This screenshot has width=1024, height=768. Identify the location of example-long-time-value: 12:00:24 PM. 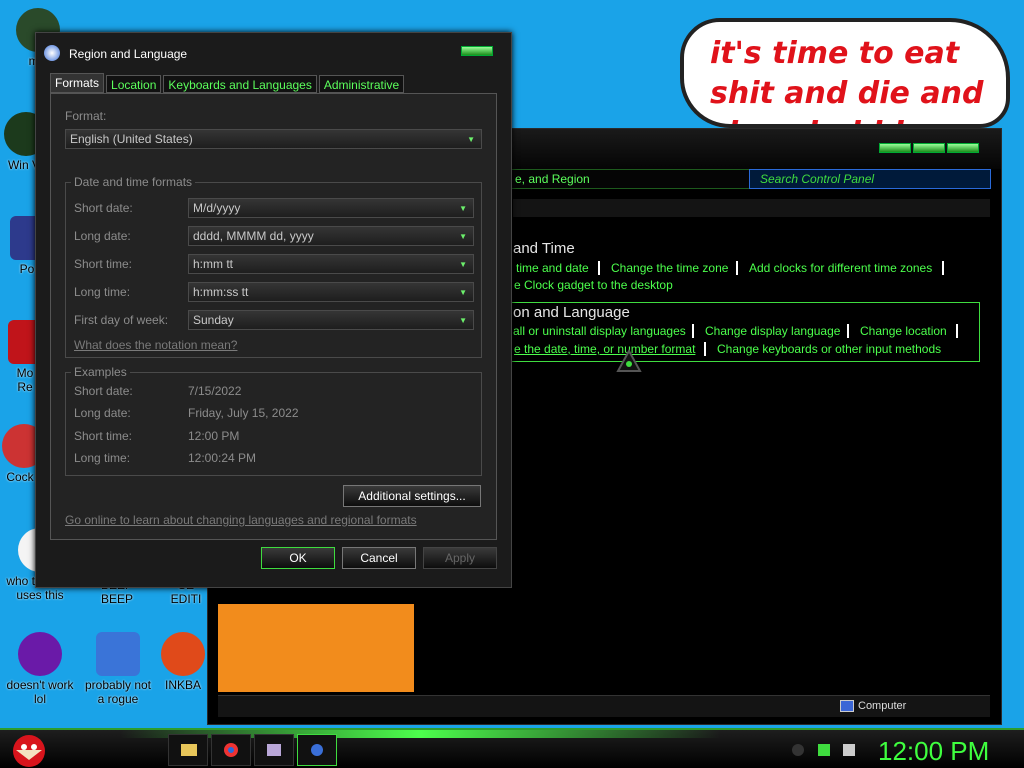
(222, 458).